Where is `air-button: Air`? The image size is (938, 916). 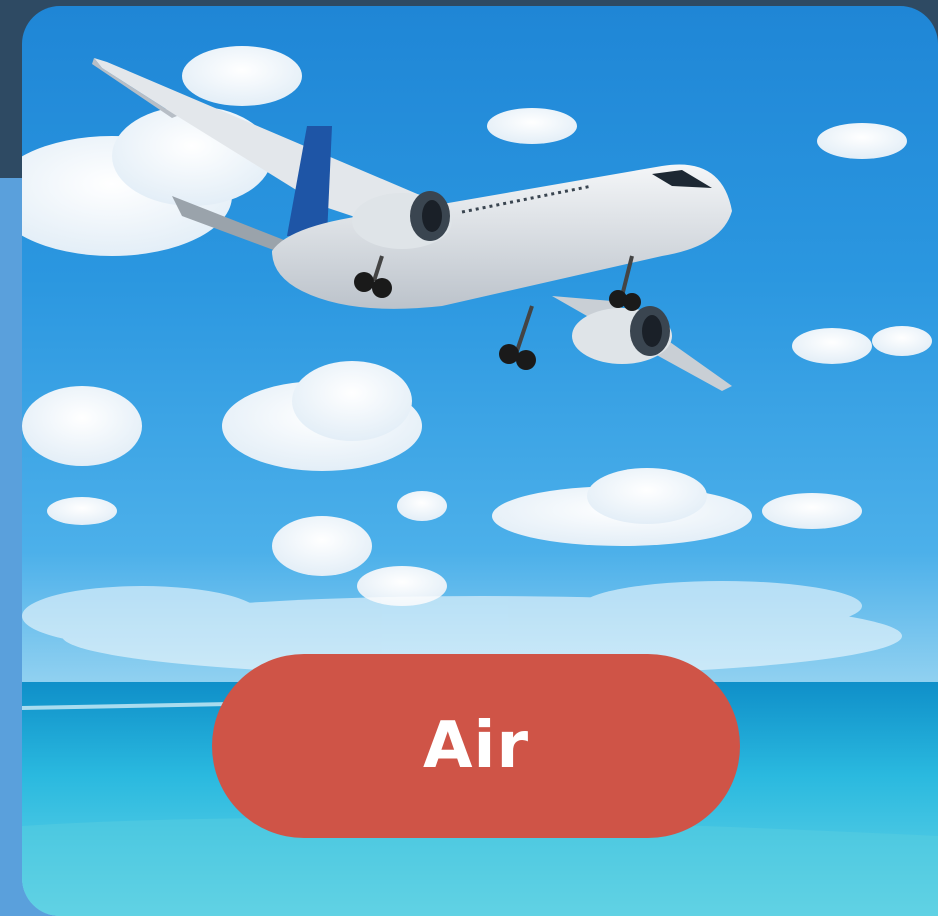
air-button: Air is located at coordinates (476, 746).